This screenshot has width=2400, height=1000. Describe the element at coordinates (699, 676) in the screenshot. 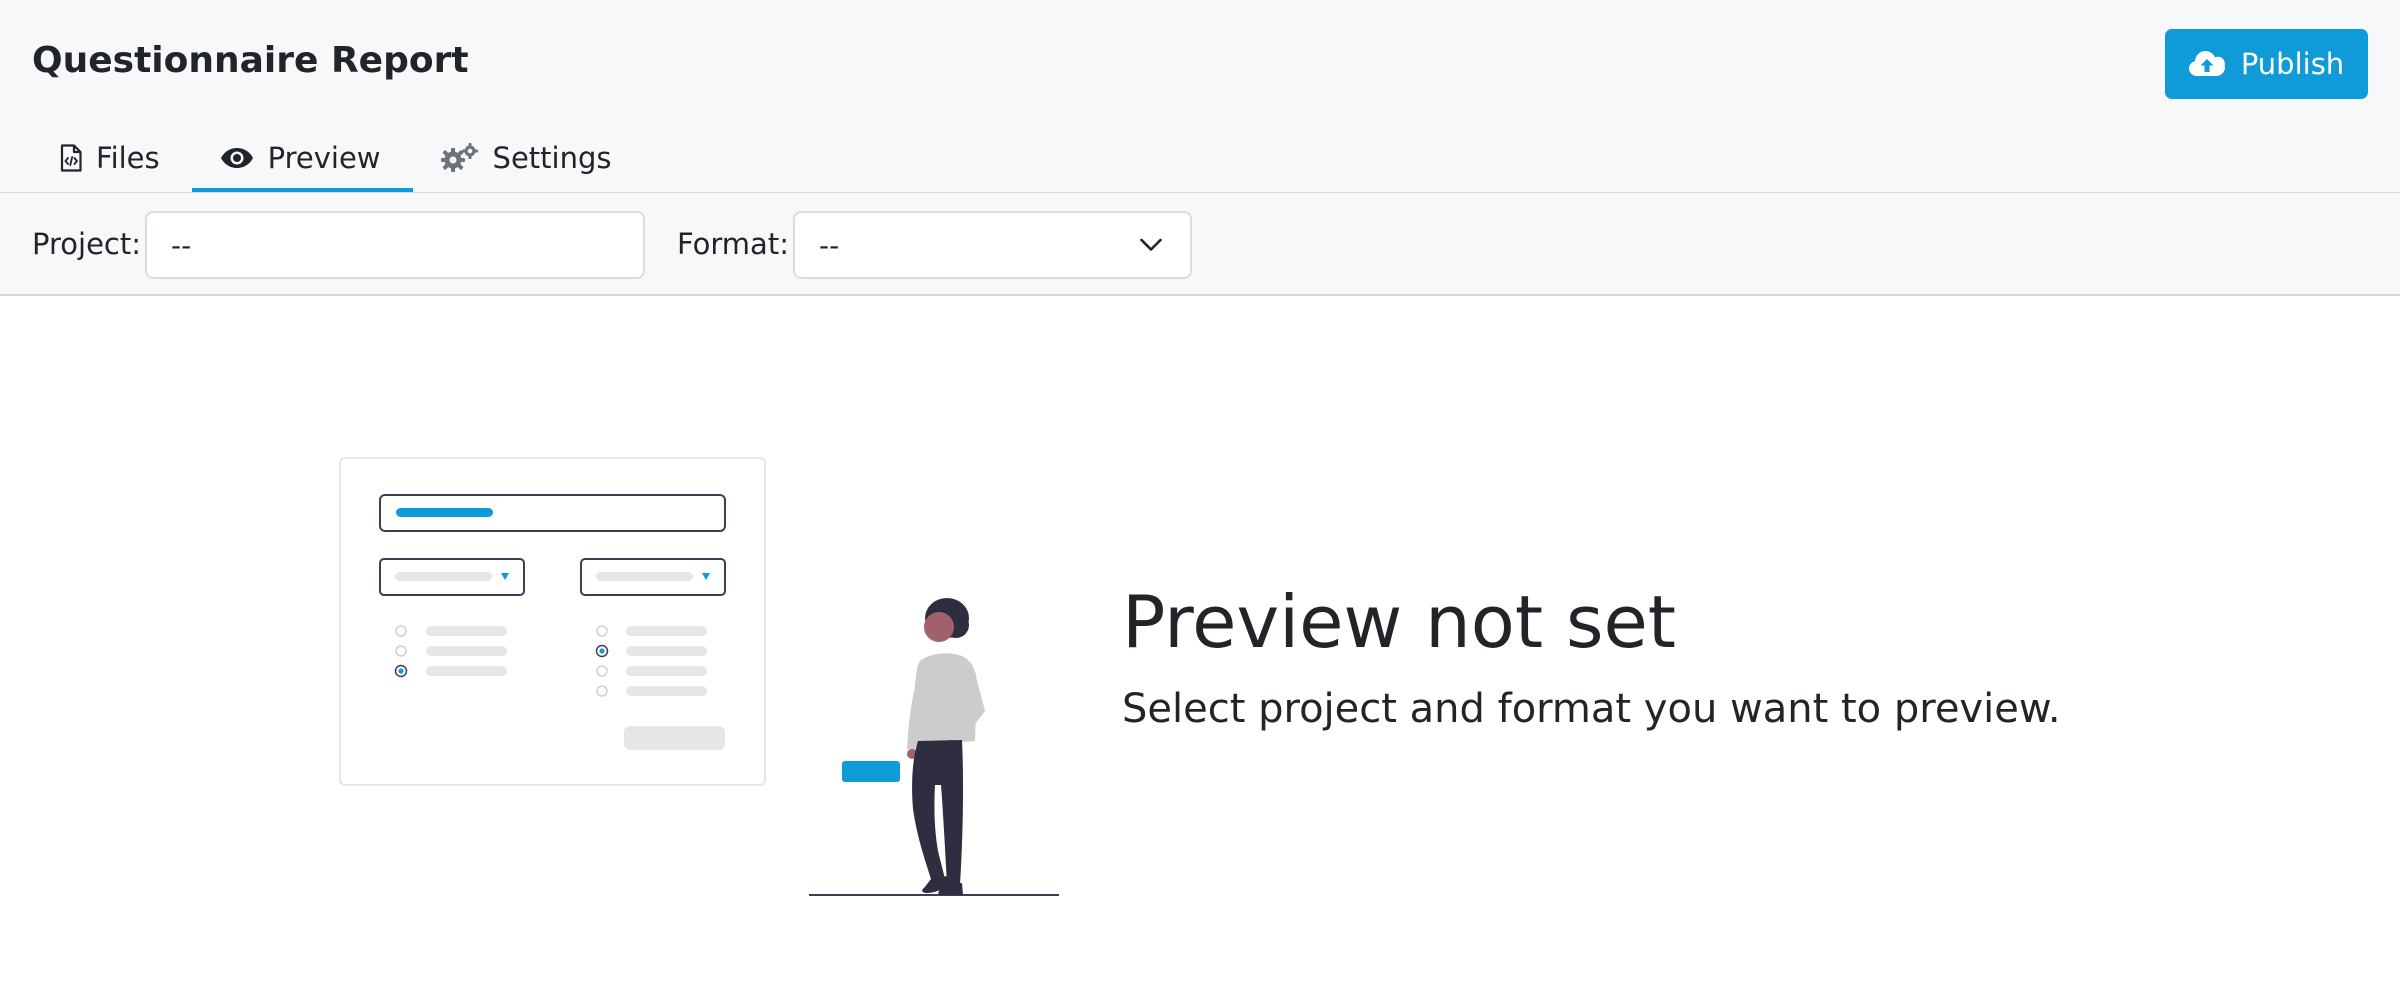

I see `empty-state-illustration` at that location.